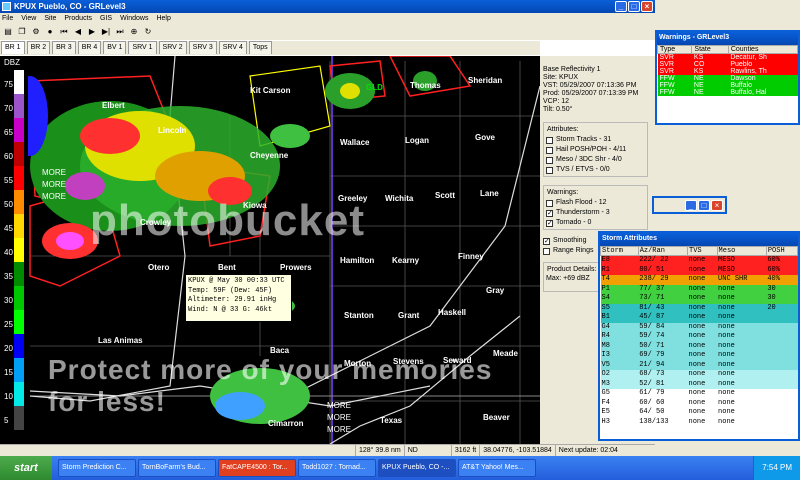 The height and width of the screenshot is (500, 800). I want to click on tab-tops: Tops, so click(260, 47).